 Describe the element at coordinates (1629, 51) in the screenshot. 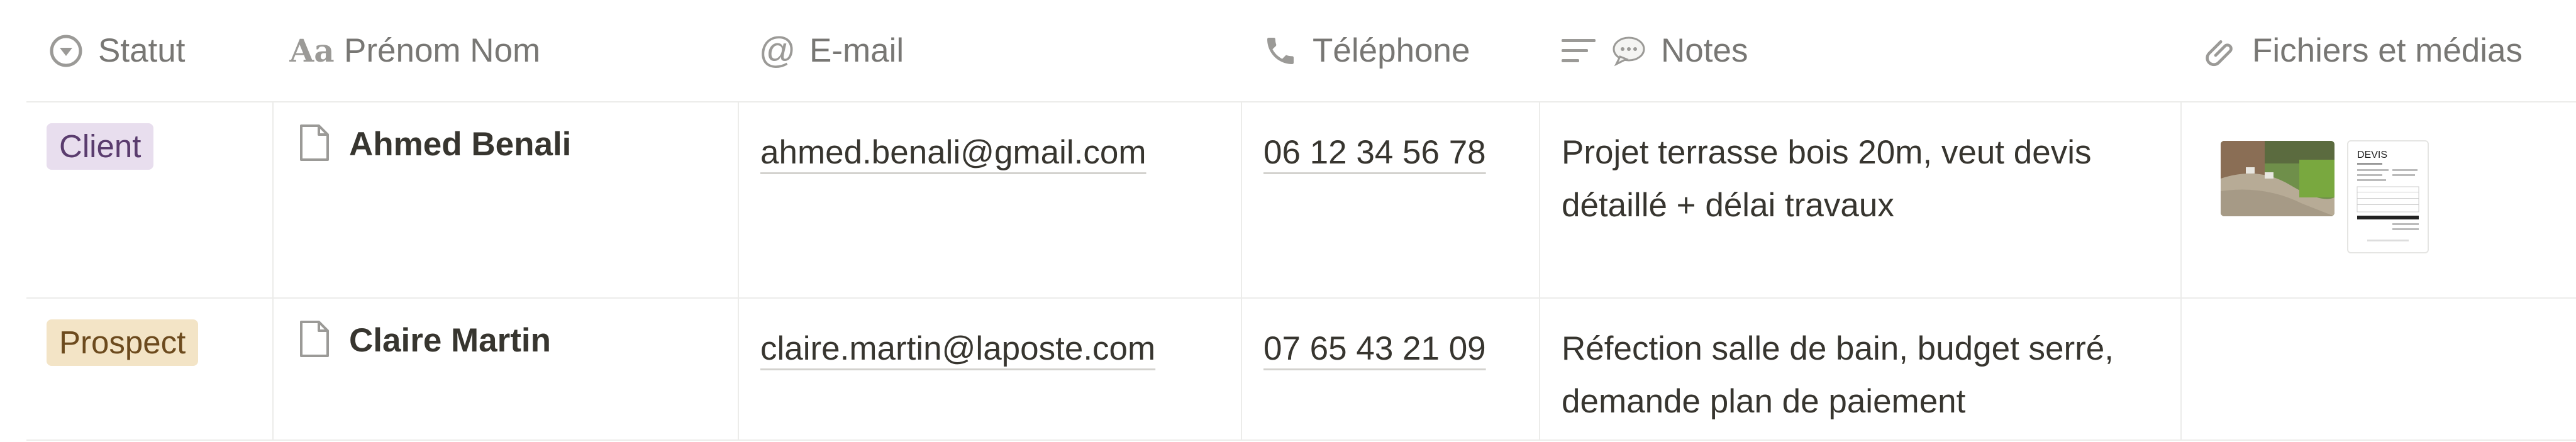

I see `speech-bubble-icon` at that location.